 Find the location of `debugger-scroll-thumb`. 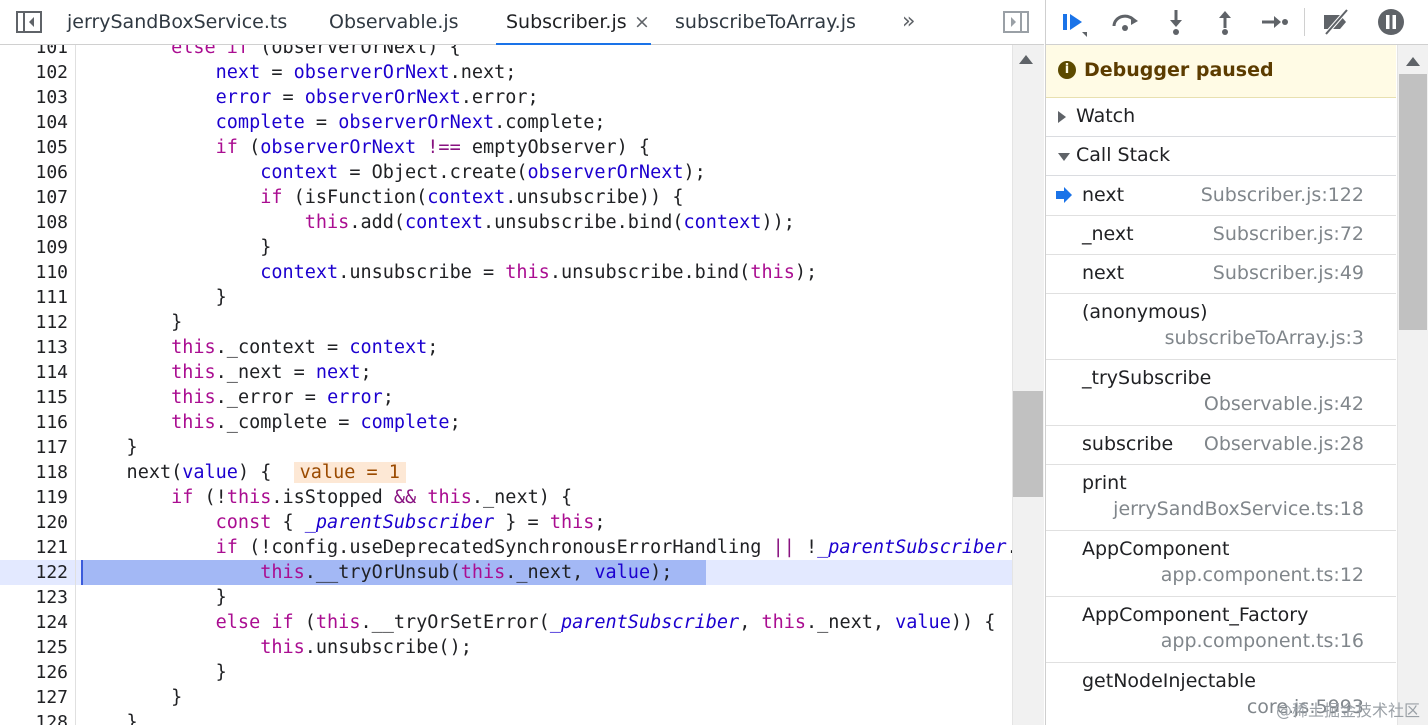

debugger-scroll-thumb is located at coordinates (1413, 202).